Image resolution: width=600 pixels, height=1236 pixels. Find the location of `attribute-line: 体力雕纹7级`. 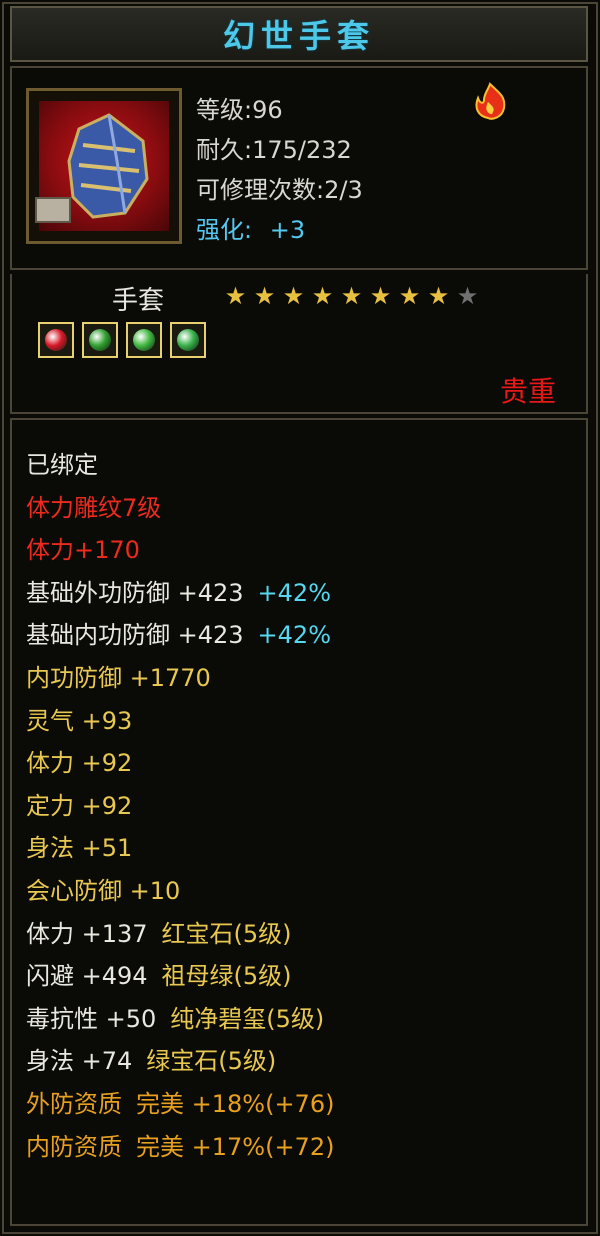

attribute-line: 体力雕纹7级 is located at coordinates (93, 508).